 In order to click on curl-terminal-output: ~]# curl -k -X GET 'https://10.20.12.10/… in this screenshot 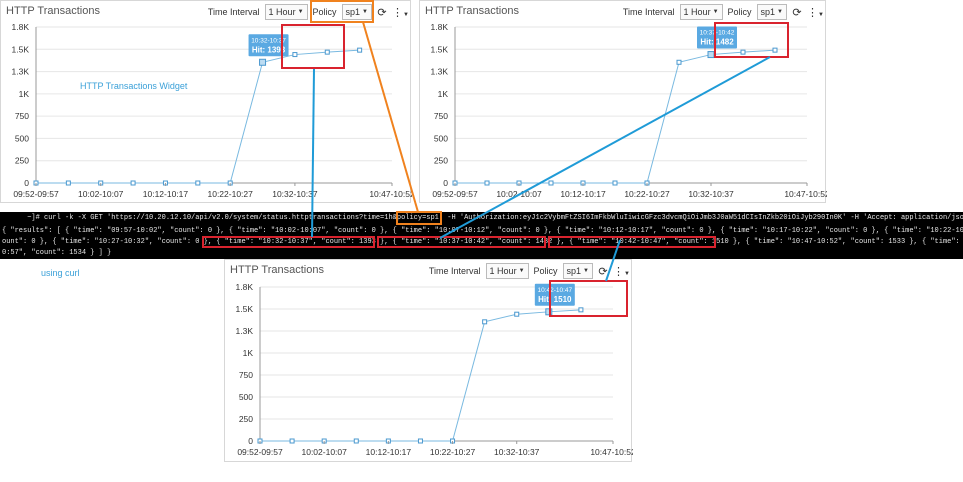, I will do `click(481, 235)`.